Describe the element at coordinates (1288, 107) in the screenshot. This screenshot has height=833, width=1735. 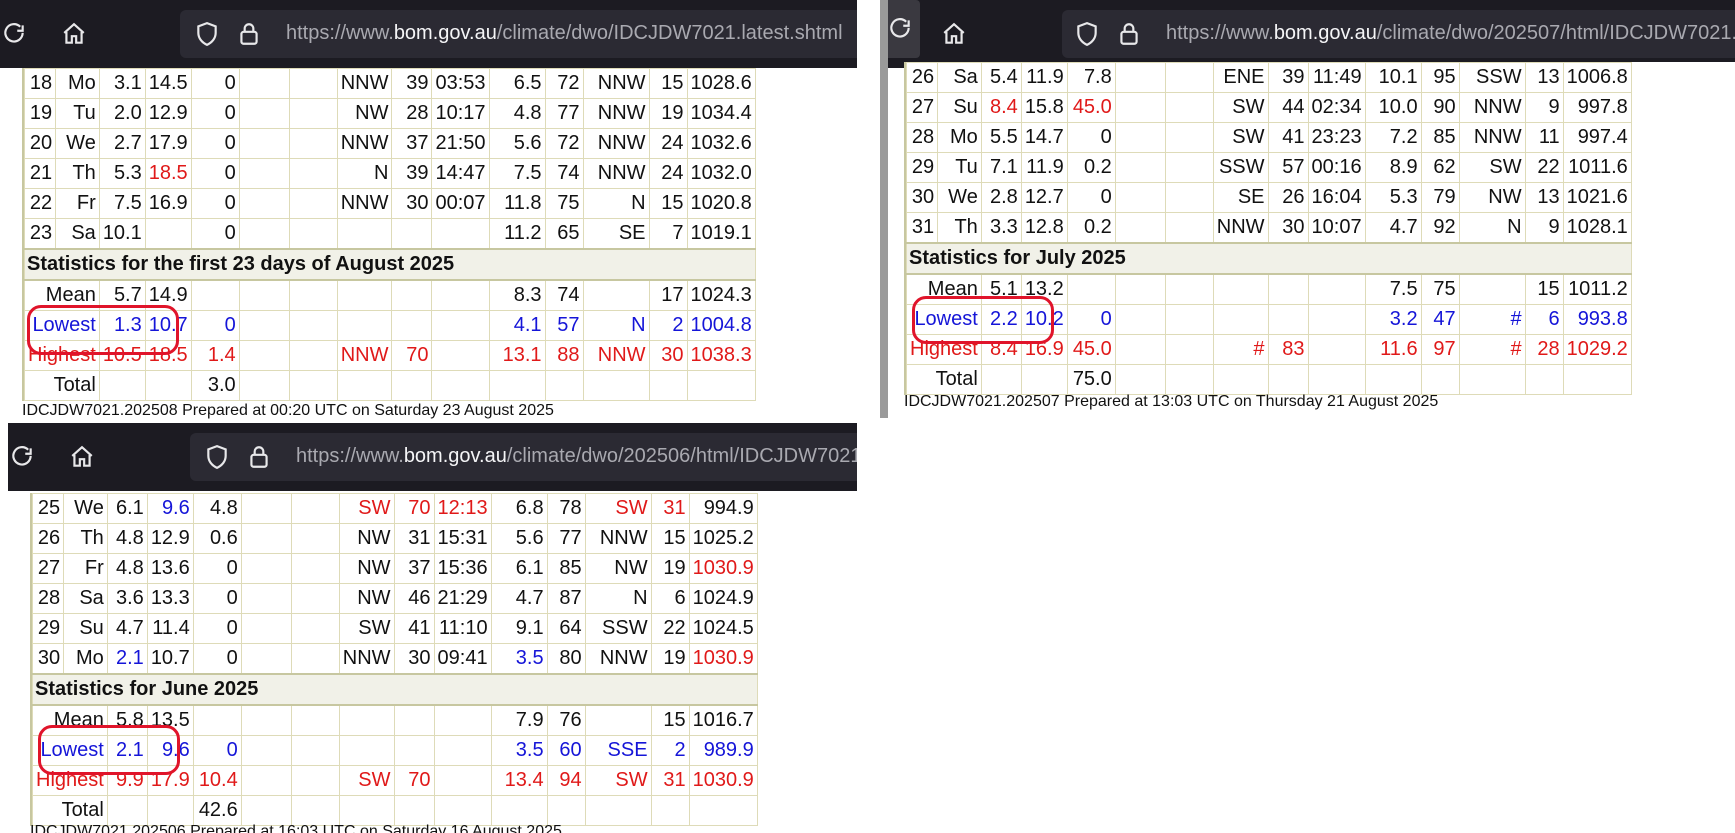
I see `table-cell: 44` at that location.